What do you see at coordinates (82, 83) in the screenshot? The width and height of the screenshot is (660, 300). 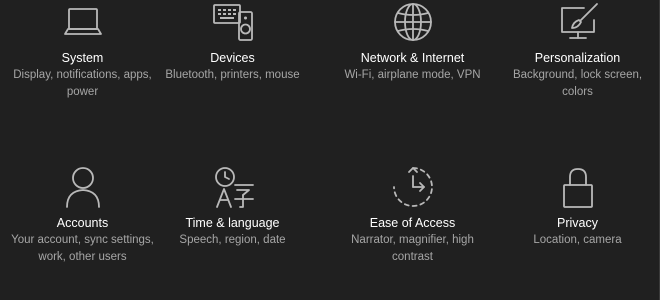 I see `tile-description: Display, notifications, apps, power` at bounding box center [82, 83].